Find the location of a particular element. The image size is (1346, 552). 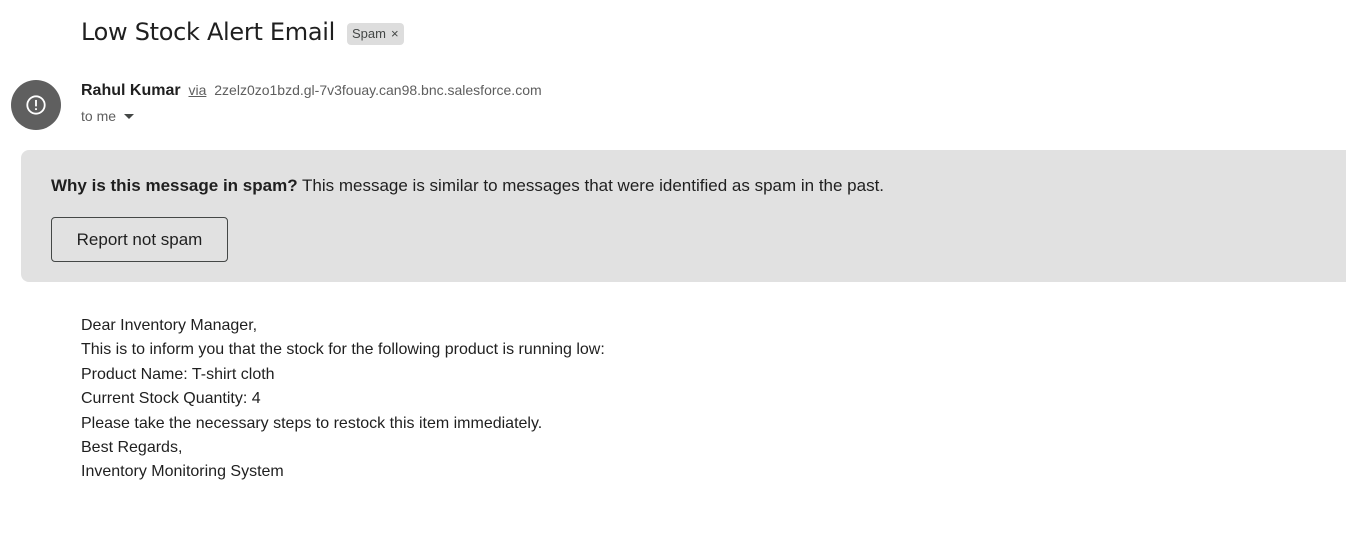

sender-avatar is located at coordinates (36, 105).